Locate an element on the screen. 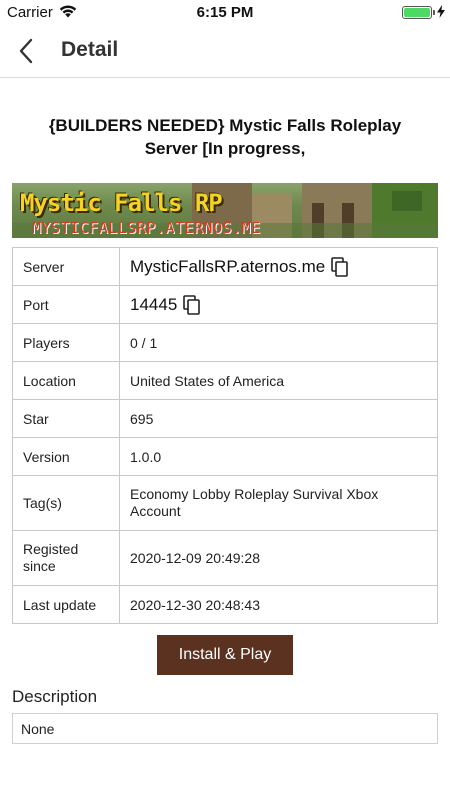 This screenshot has height=800, width=450. install-play-button: Install & Play is located at coordinates (225, 655).